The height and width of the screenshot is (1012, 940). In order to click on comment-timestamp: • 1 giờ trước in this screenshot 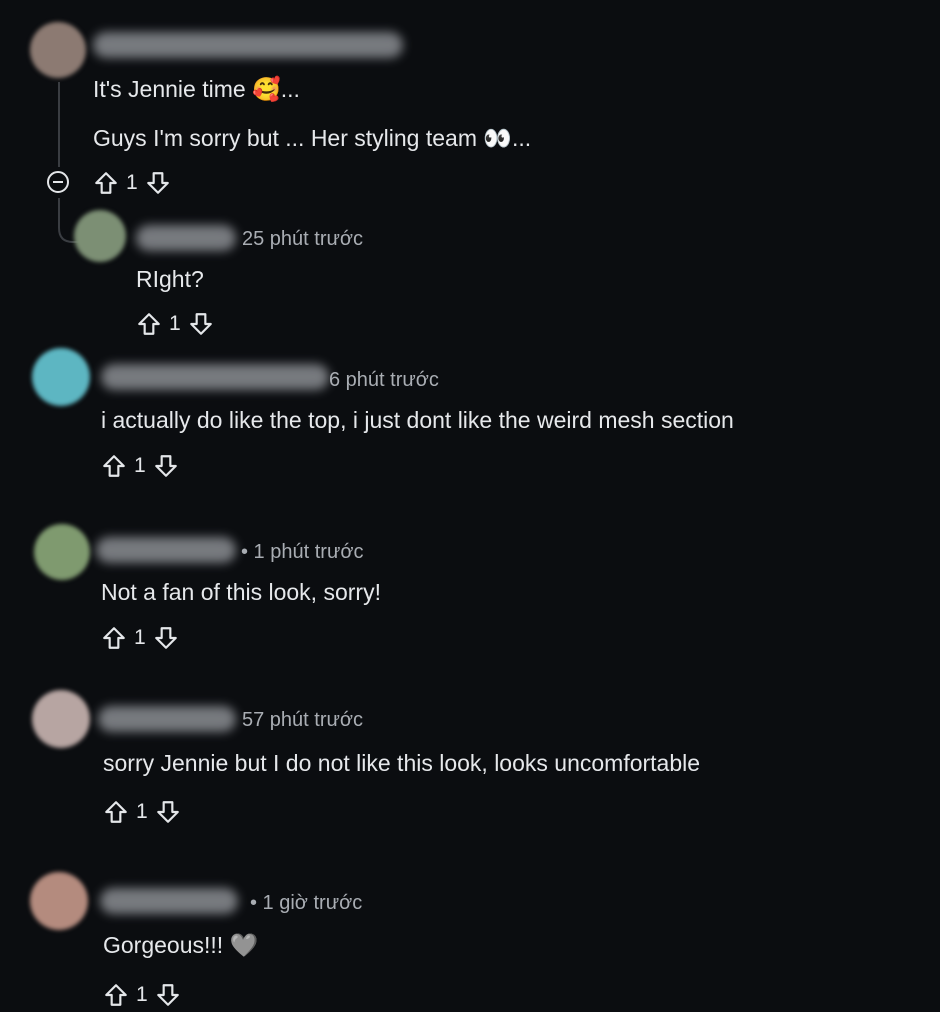, I will do `click(306, 903)`.